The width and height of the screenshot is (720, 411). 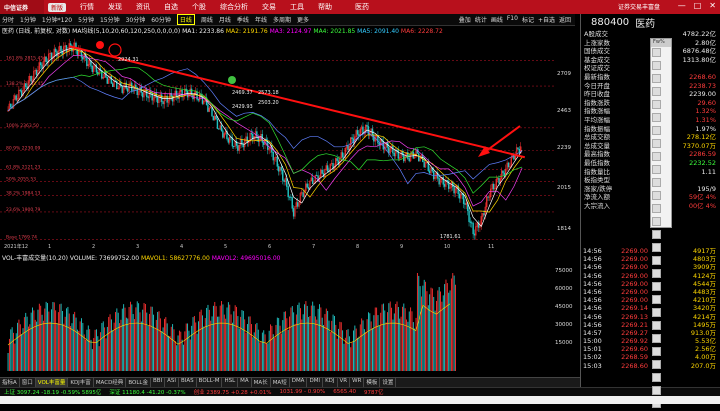 What do you see at coordinates (8, 19) in the screenshot?
I see `period-button: 分时` at bounding box center [8, 19].